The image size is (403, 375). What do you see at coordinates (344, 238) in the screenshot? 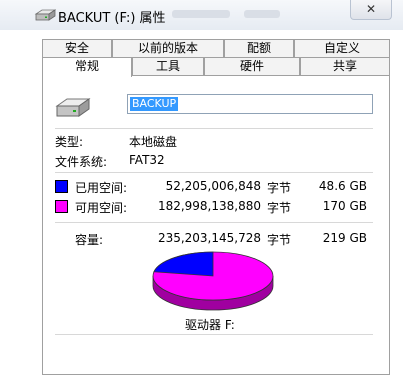
I see `capacity-size: 219 GB` at bounding box center [344, 238].